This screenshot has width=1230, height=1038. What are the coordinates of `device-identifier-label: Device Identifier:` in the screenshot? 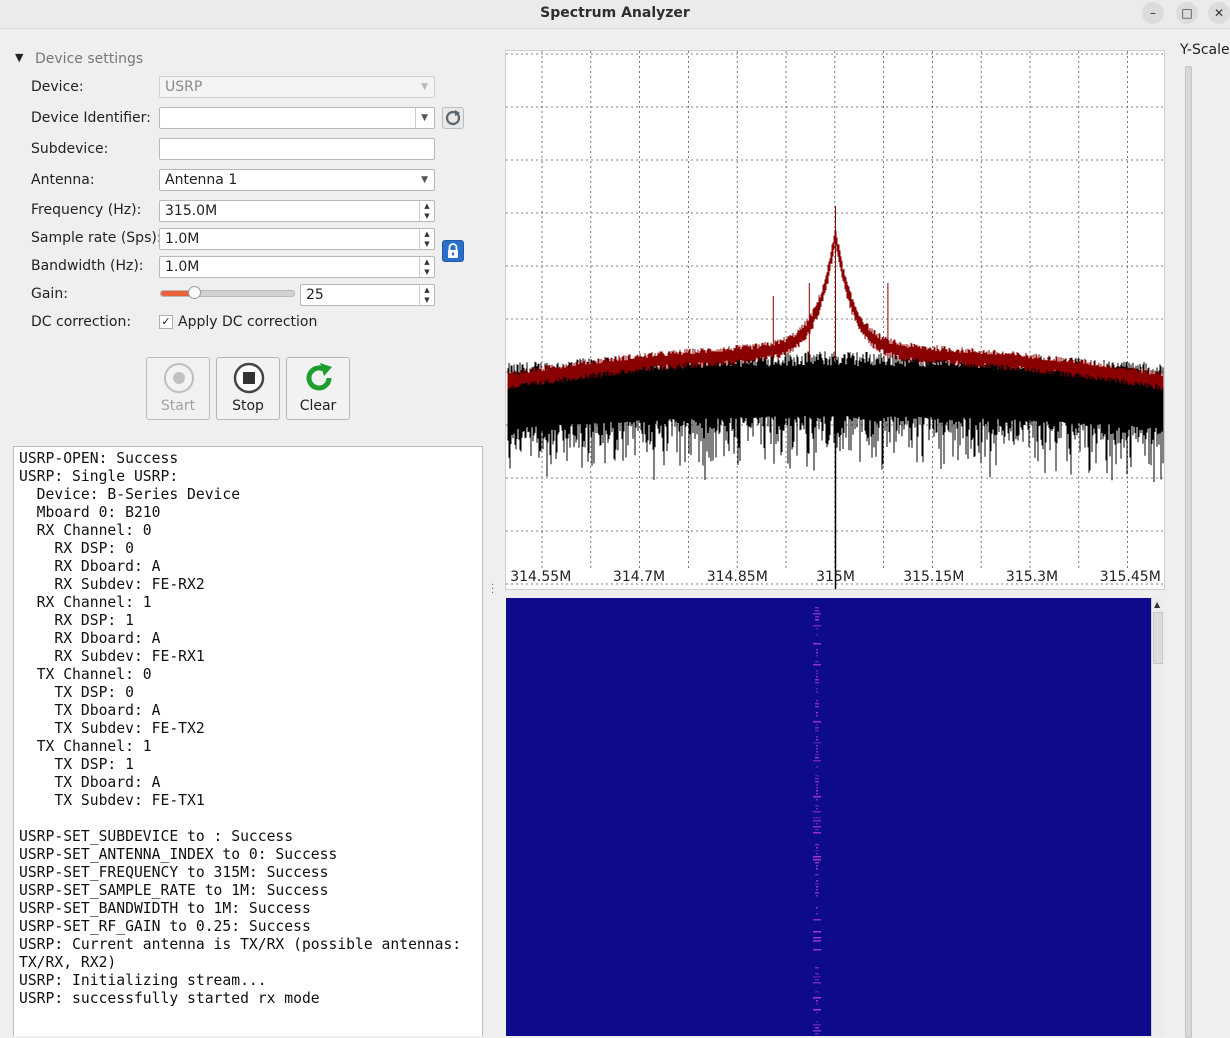 It's located at (91, 118).